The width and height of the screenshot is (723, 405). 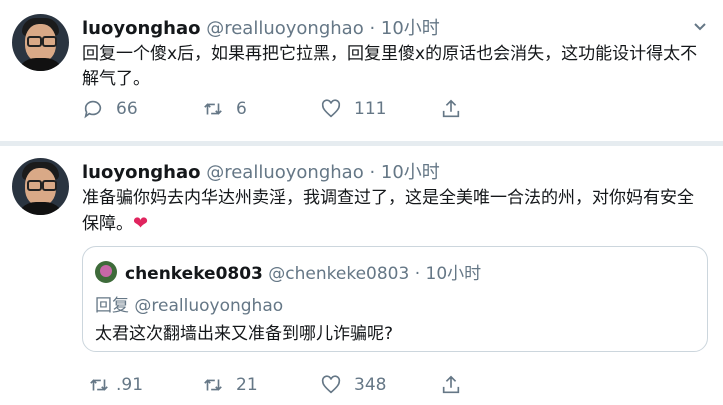 What do you see at coordinates (130, 385) in the screenshot?
I see `retweet-count: .91` at bounding box center [130, 385].